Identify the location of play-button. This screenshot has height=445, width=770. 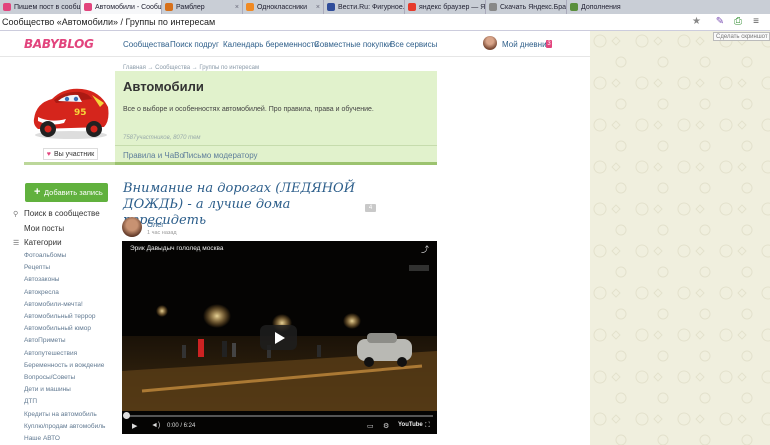
(278, 337).